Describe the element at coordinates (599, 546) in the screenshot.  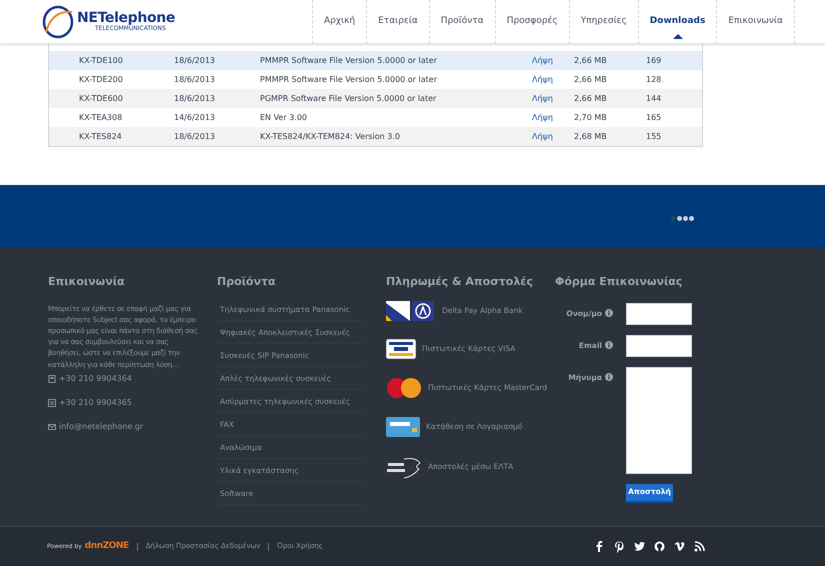
I see `facebook-icon` at that location.